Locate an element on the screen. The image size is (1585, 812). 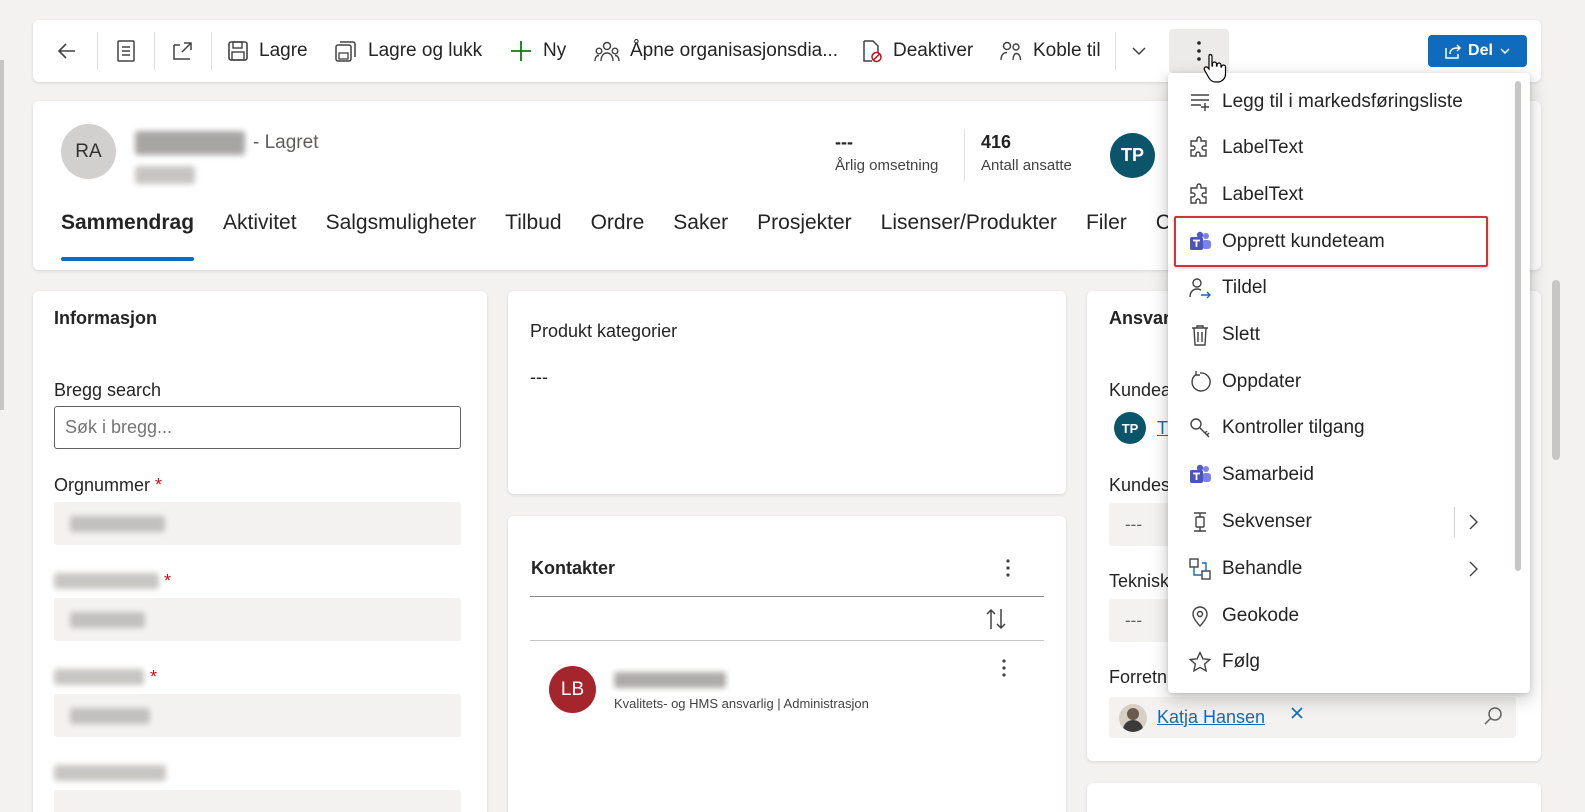
deactivate-icon is located at coordinates (872, 51).